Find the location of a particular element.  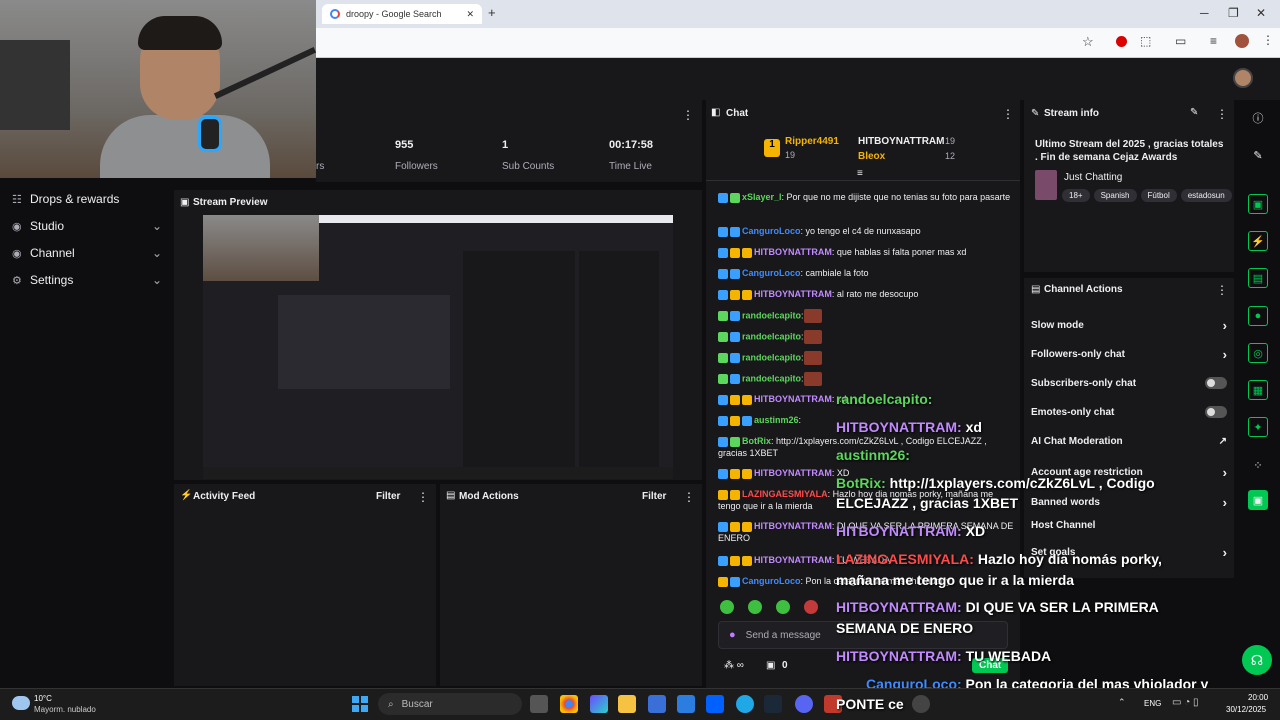

chat-username: LAZINGAESMIYALA is located at coordinates (785, 494).